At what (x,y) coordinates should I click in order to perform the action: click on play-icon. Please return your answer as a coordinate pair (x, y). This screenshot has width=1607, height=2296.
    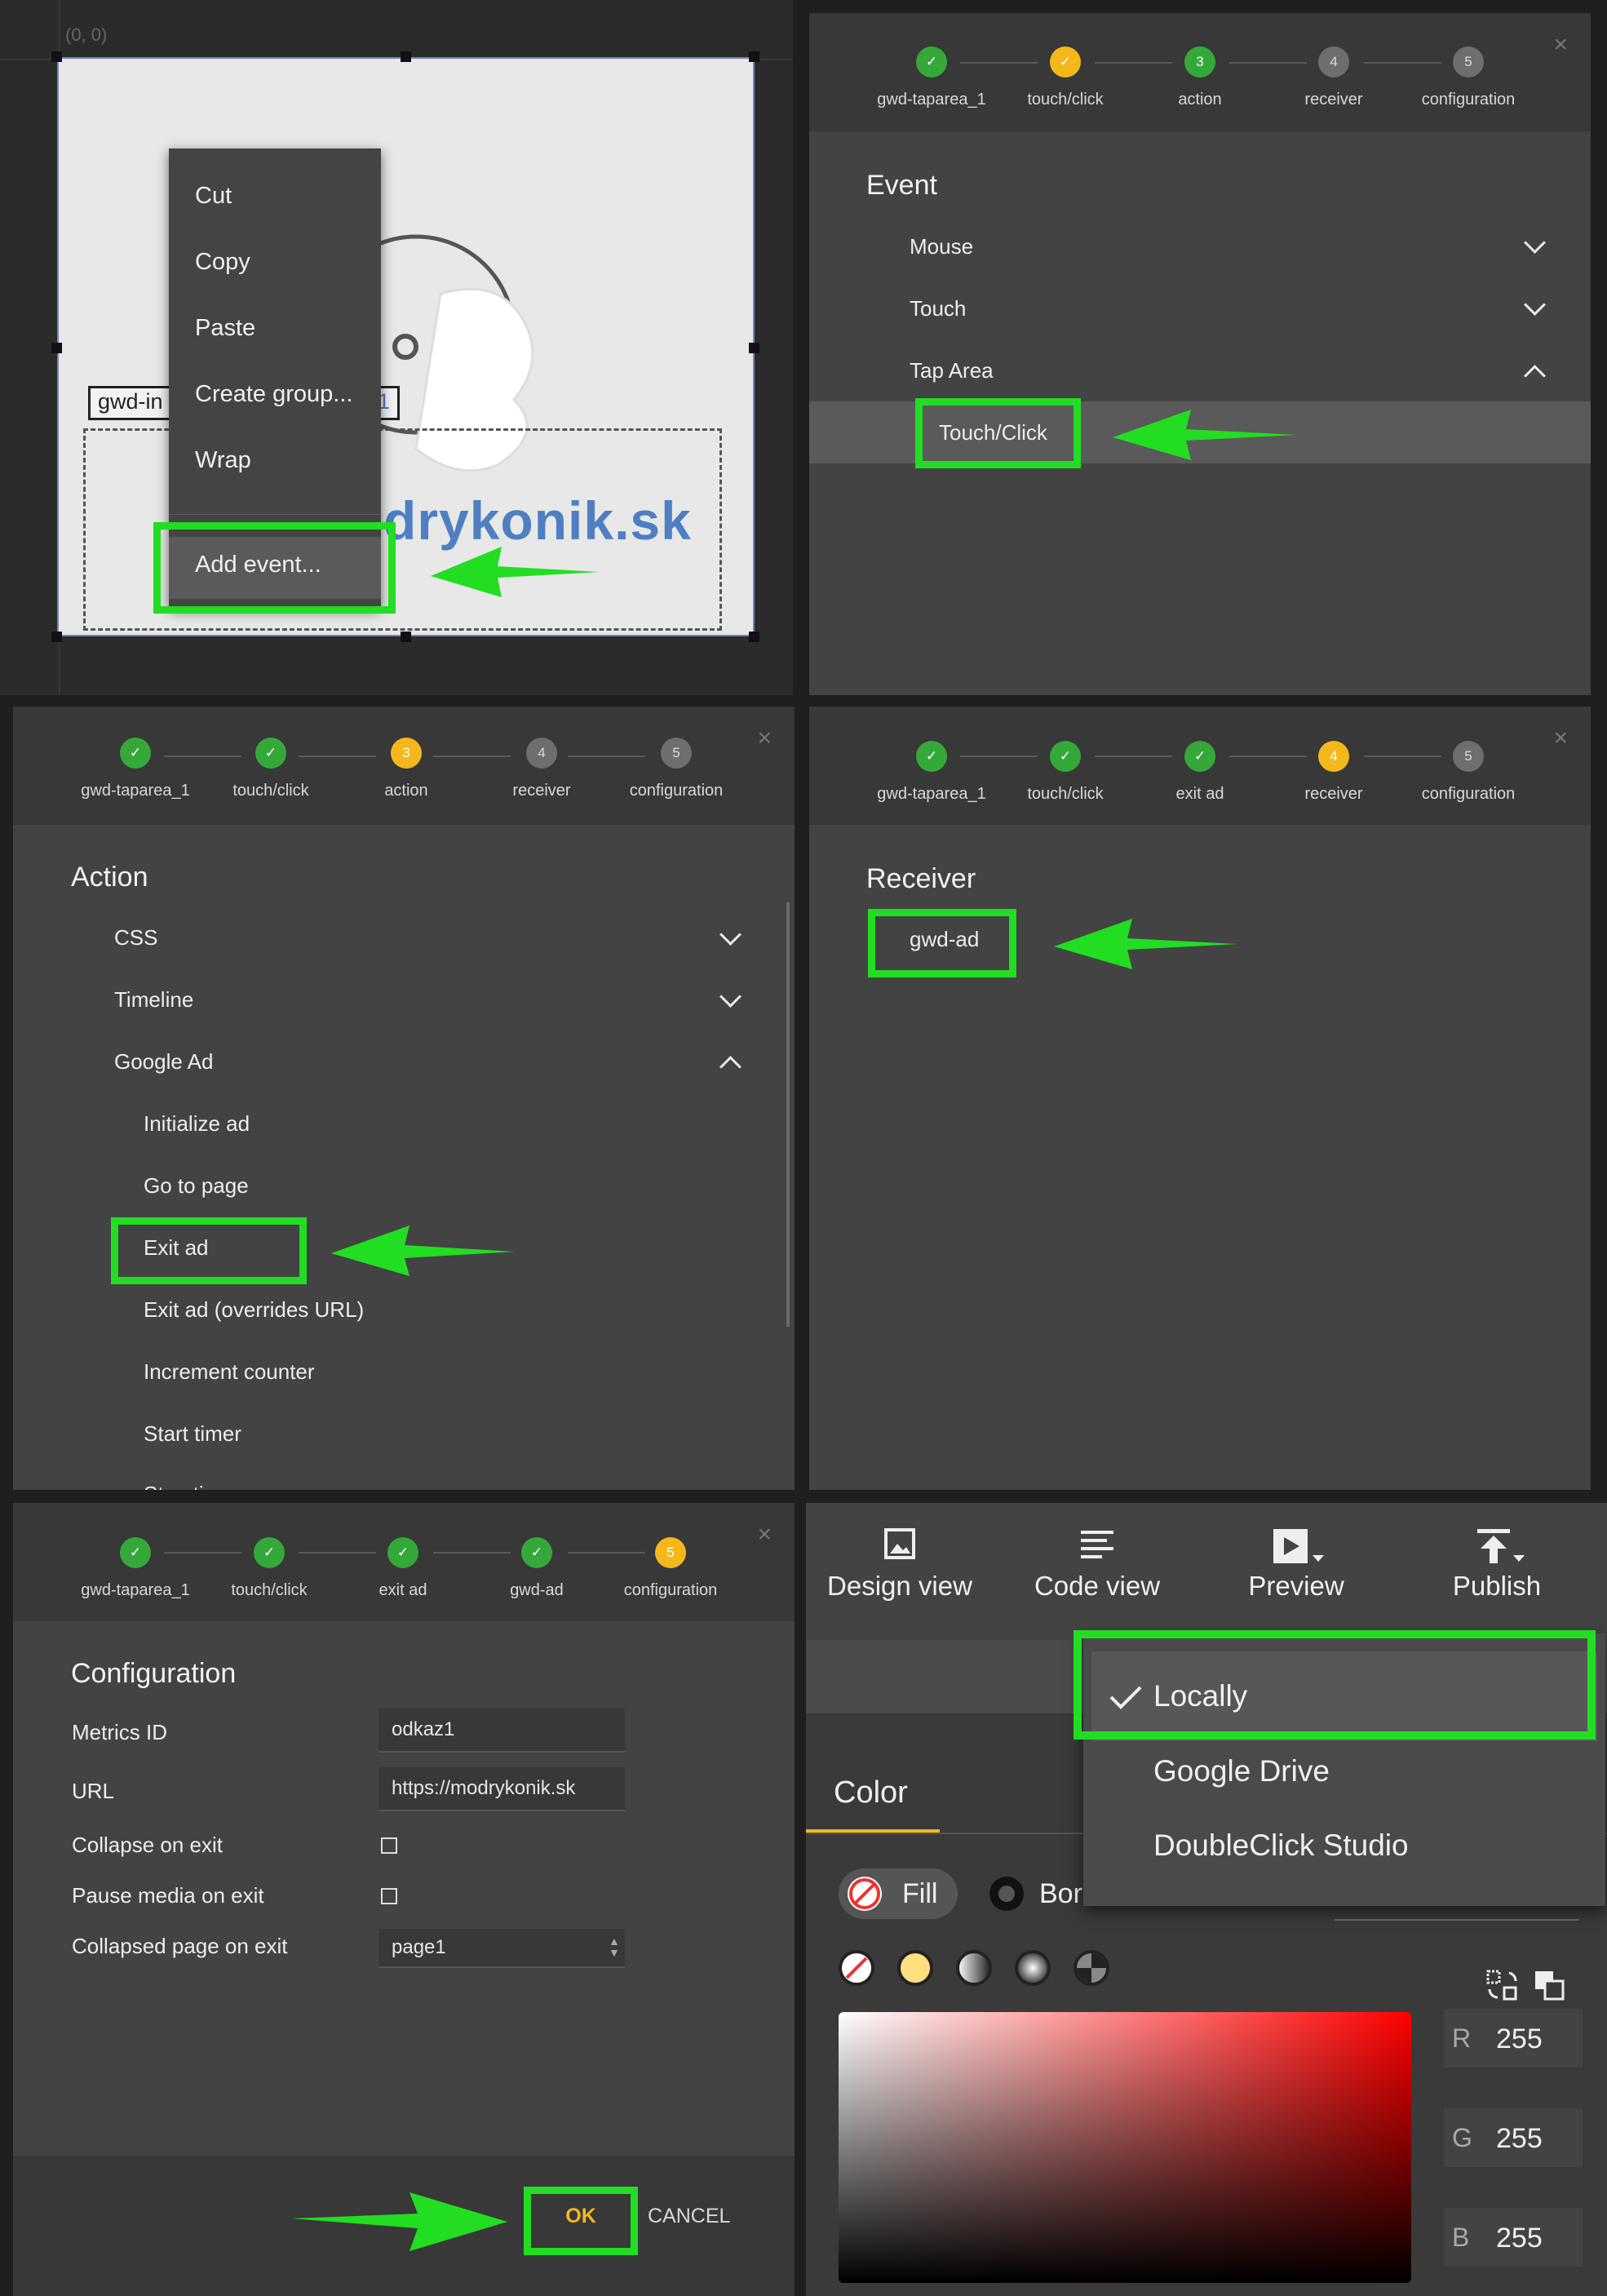
    Looking at the image, I should click on (1298, 1546).